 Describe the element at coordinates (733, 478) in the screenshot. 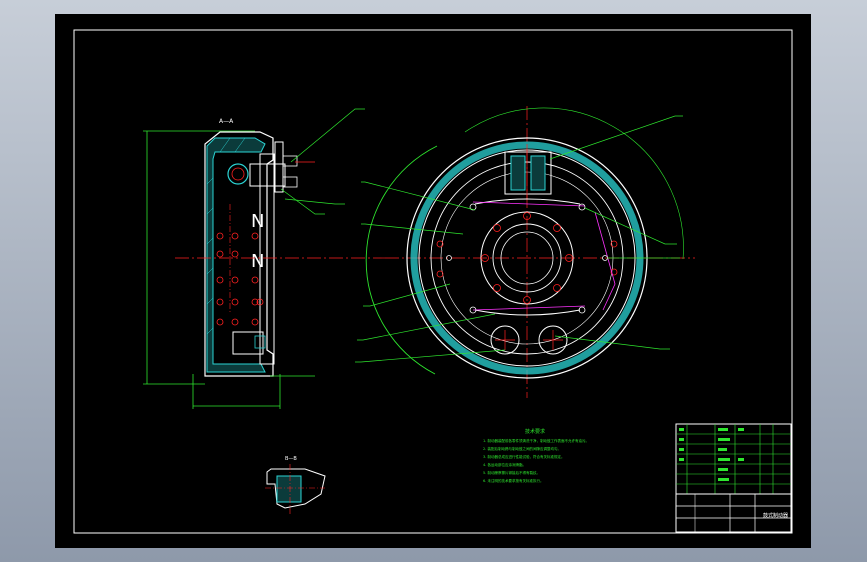

I see `title-block: 鼓式制动器` at that location.